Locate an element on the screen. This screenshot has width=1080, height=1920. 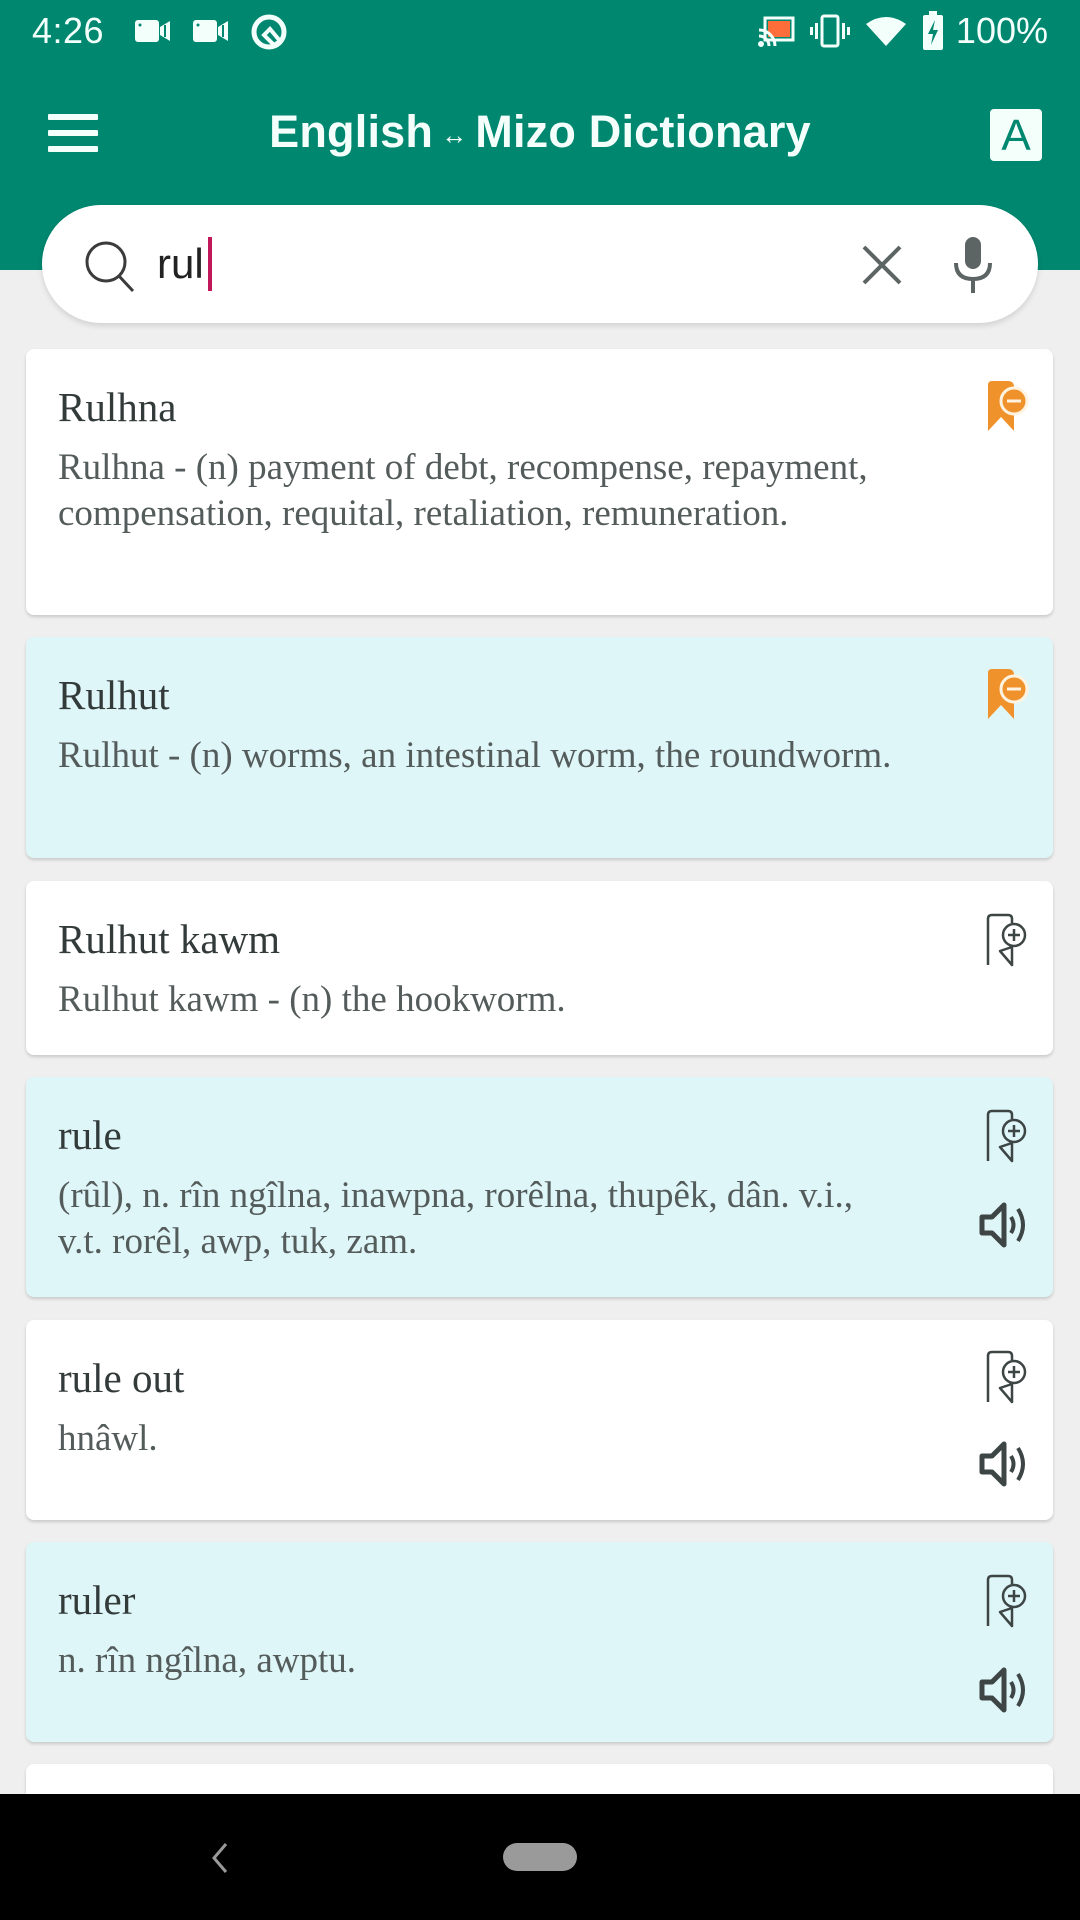
result-word: rule out is located at coordinates (121, 1378).